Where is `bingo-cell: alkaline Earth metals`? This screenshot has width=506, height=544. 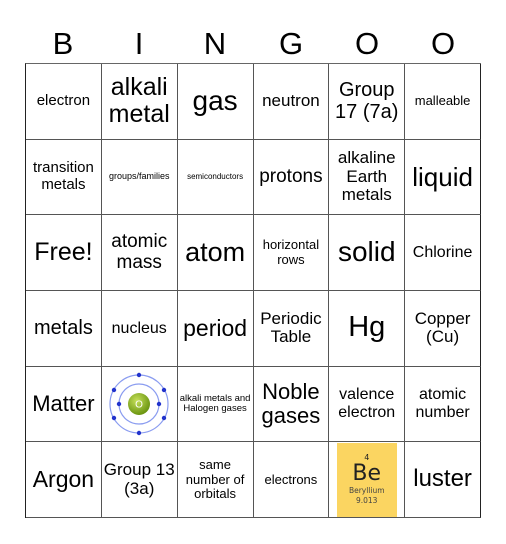 bingo-cell: alkaline Earth metals is located at coordinates (367, 177).